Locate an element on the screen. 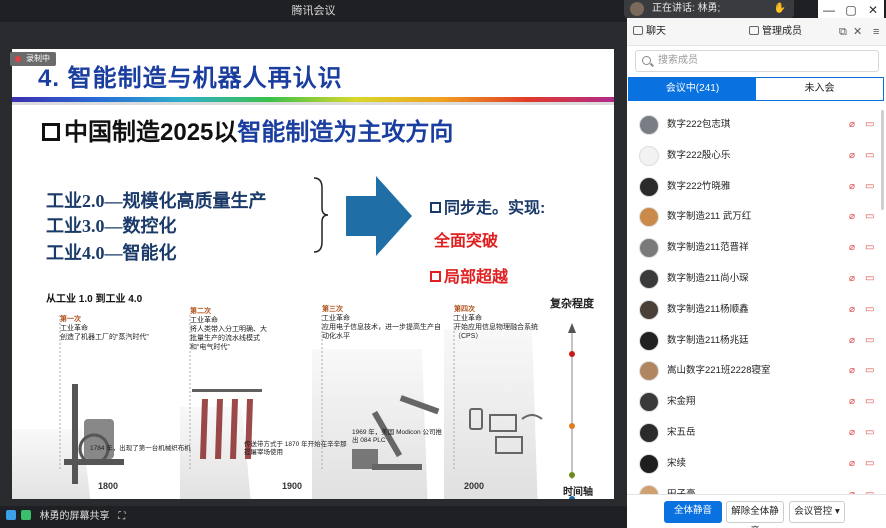 The width and height of the screenshot is (886, 528). popout-icon: ⧉ is located at coordinates (843, 32).